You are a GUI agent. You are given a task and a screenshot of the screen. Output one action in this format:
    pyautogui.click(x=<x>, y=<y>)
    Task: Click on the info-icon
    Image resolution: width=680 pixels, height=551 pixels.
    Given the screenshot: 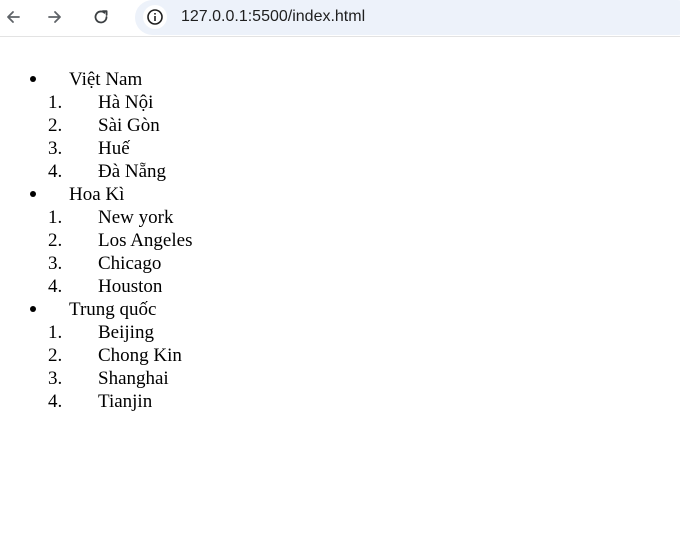 What is the action you would take?
    pyautogui.click(x=155, y=17)
    